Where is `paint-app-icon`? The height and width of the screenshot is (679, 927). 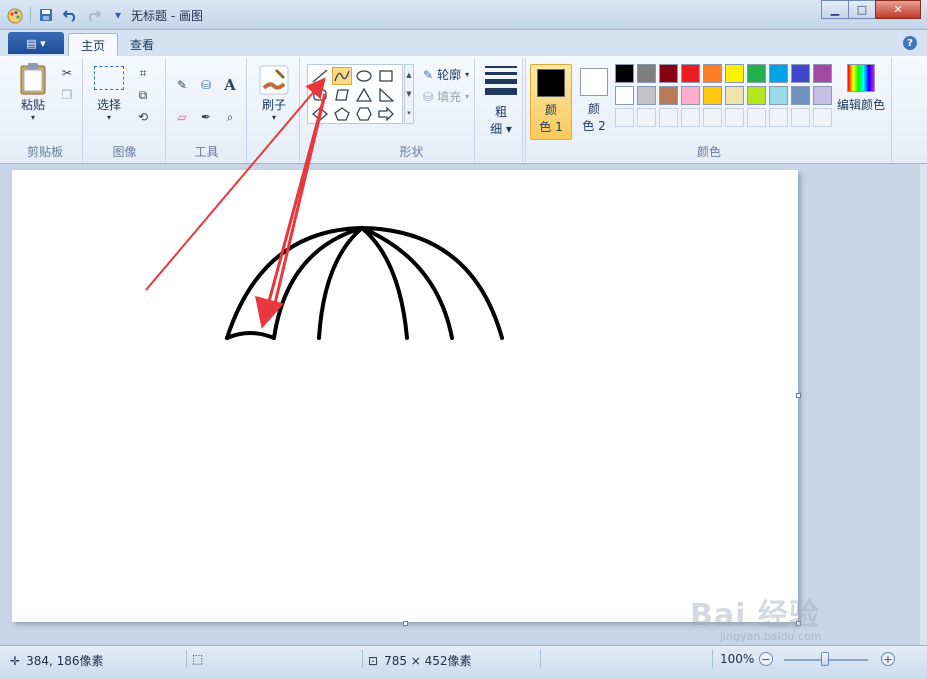 paint-app-icon is located at coordinates (15, 15).